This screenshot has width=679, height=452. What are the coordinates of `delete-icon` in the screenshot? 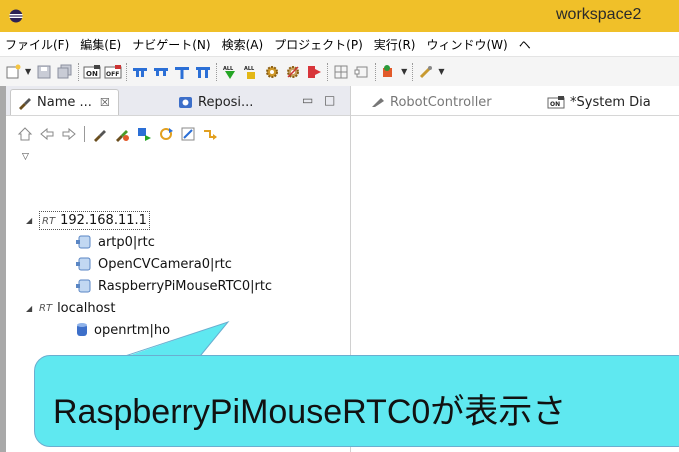 It's located at (188, 134).